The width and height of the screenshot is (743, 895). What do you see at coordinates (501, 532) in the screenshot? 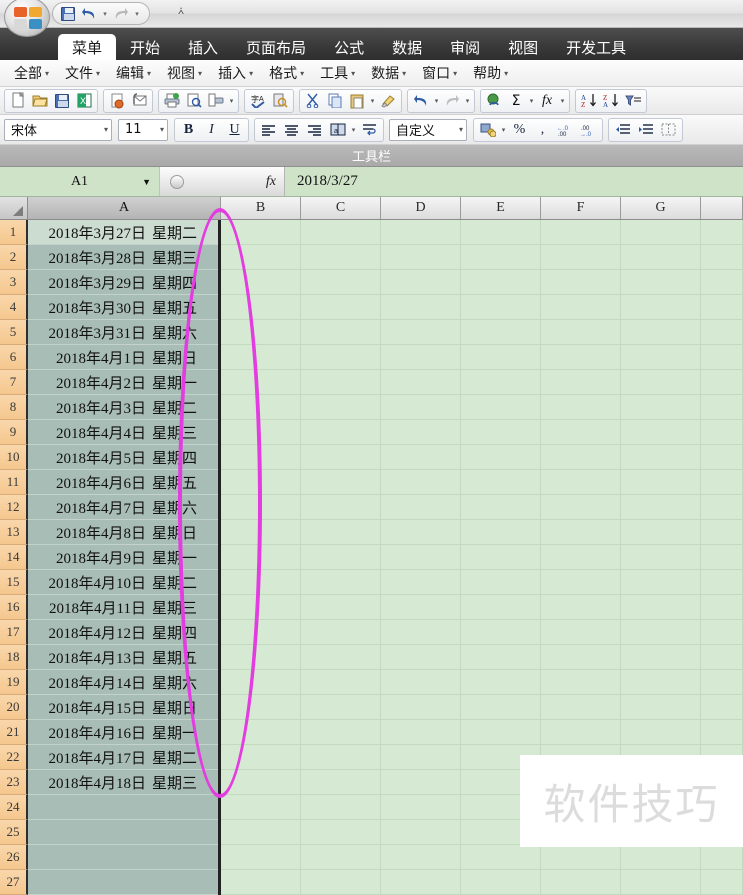
I see `cell-e13` at bounding box center [501, 532].